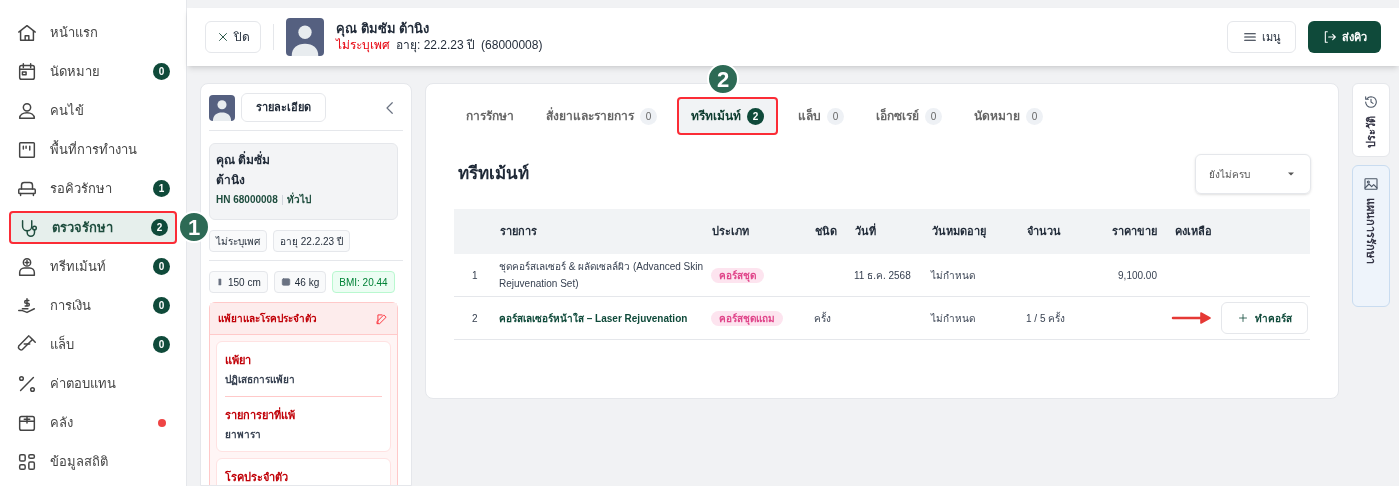 The width and height of the screenshot is (1399, 486). What do you see at coordinates (1044, 232) in the screenshot?
I see `column-header: จำนวน` at bounding box center [1044, 232].